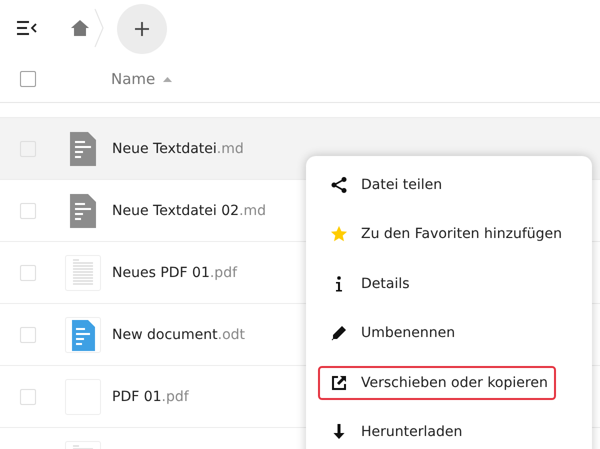 This screenshot has height=449, width=600. I want to click on external-arrow-icon, so click(339, 383).